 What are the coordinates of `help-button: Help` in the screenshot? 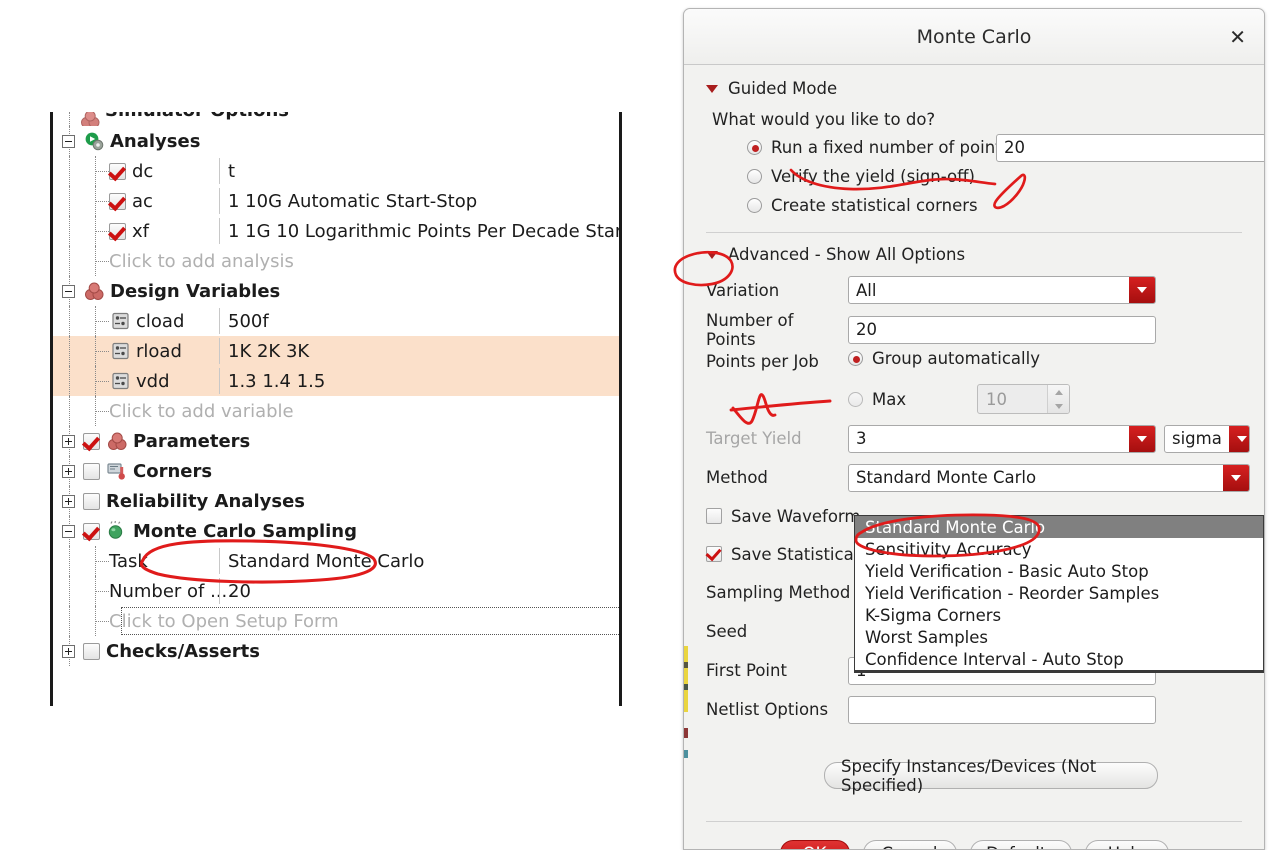 It's located at (1126, 844).